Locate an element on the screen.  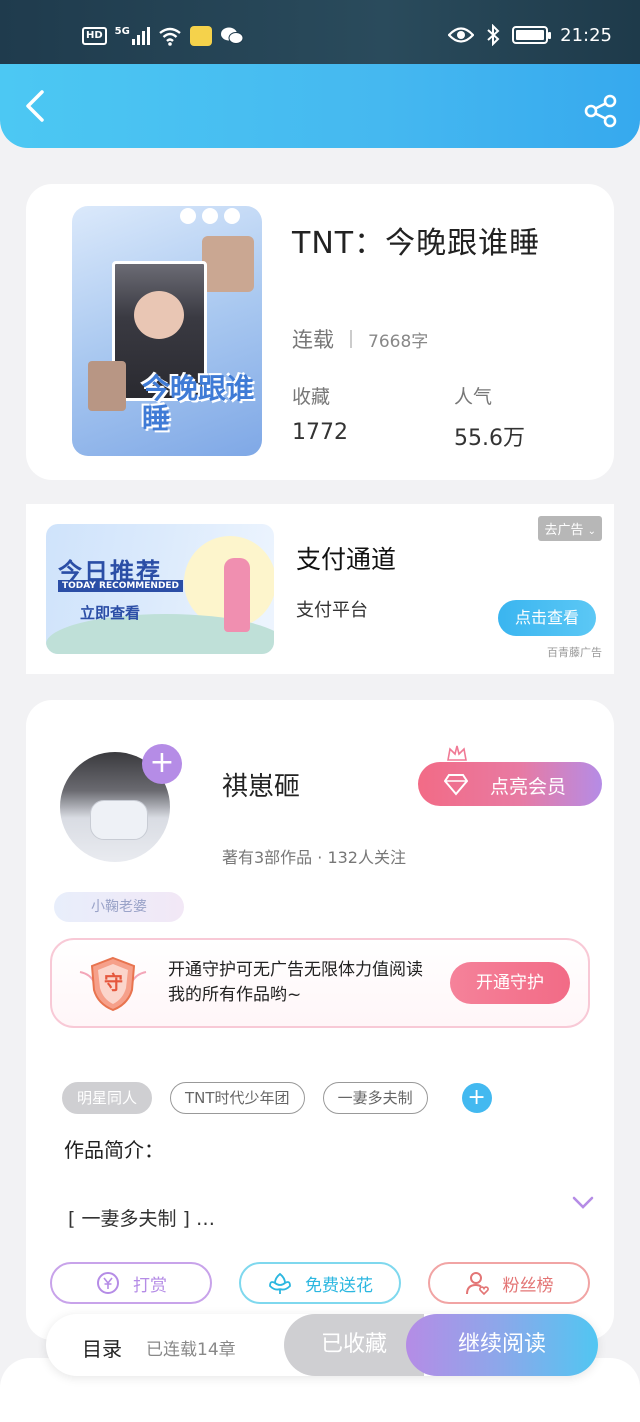
coin-icon is located at coordinates (108, 1283).